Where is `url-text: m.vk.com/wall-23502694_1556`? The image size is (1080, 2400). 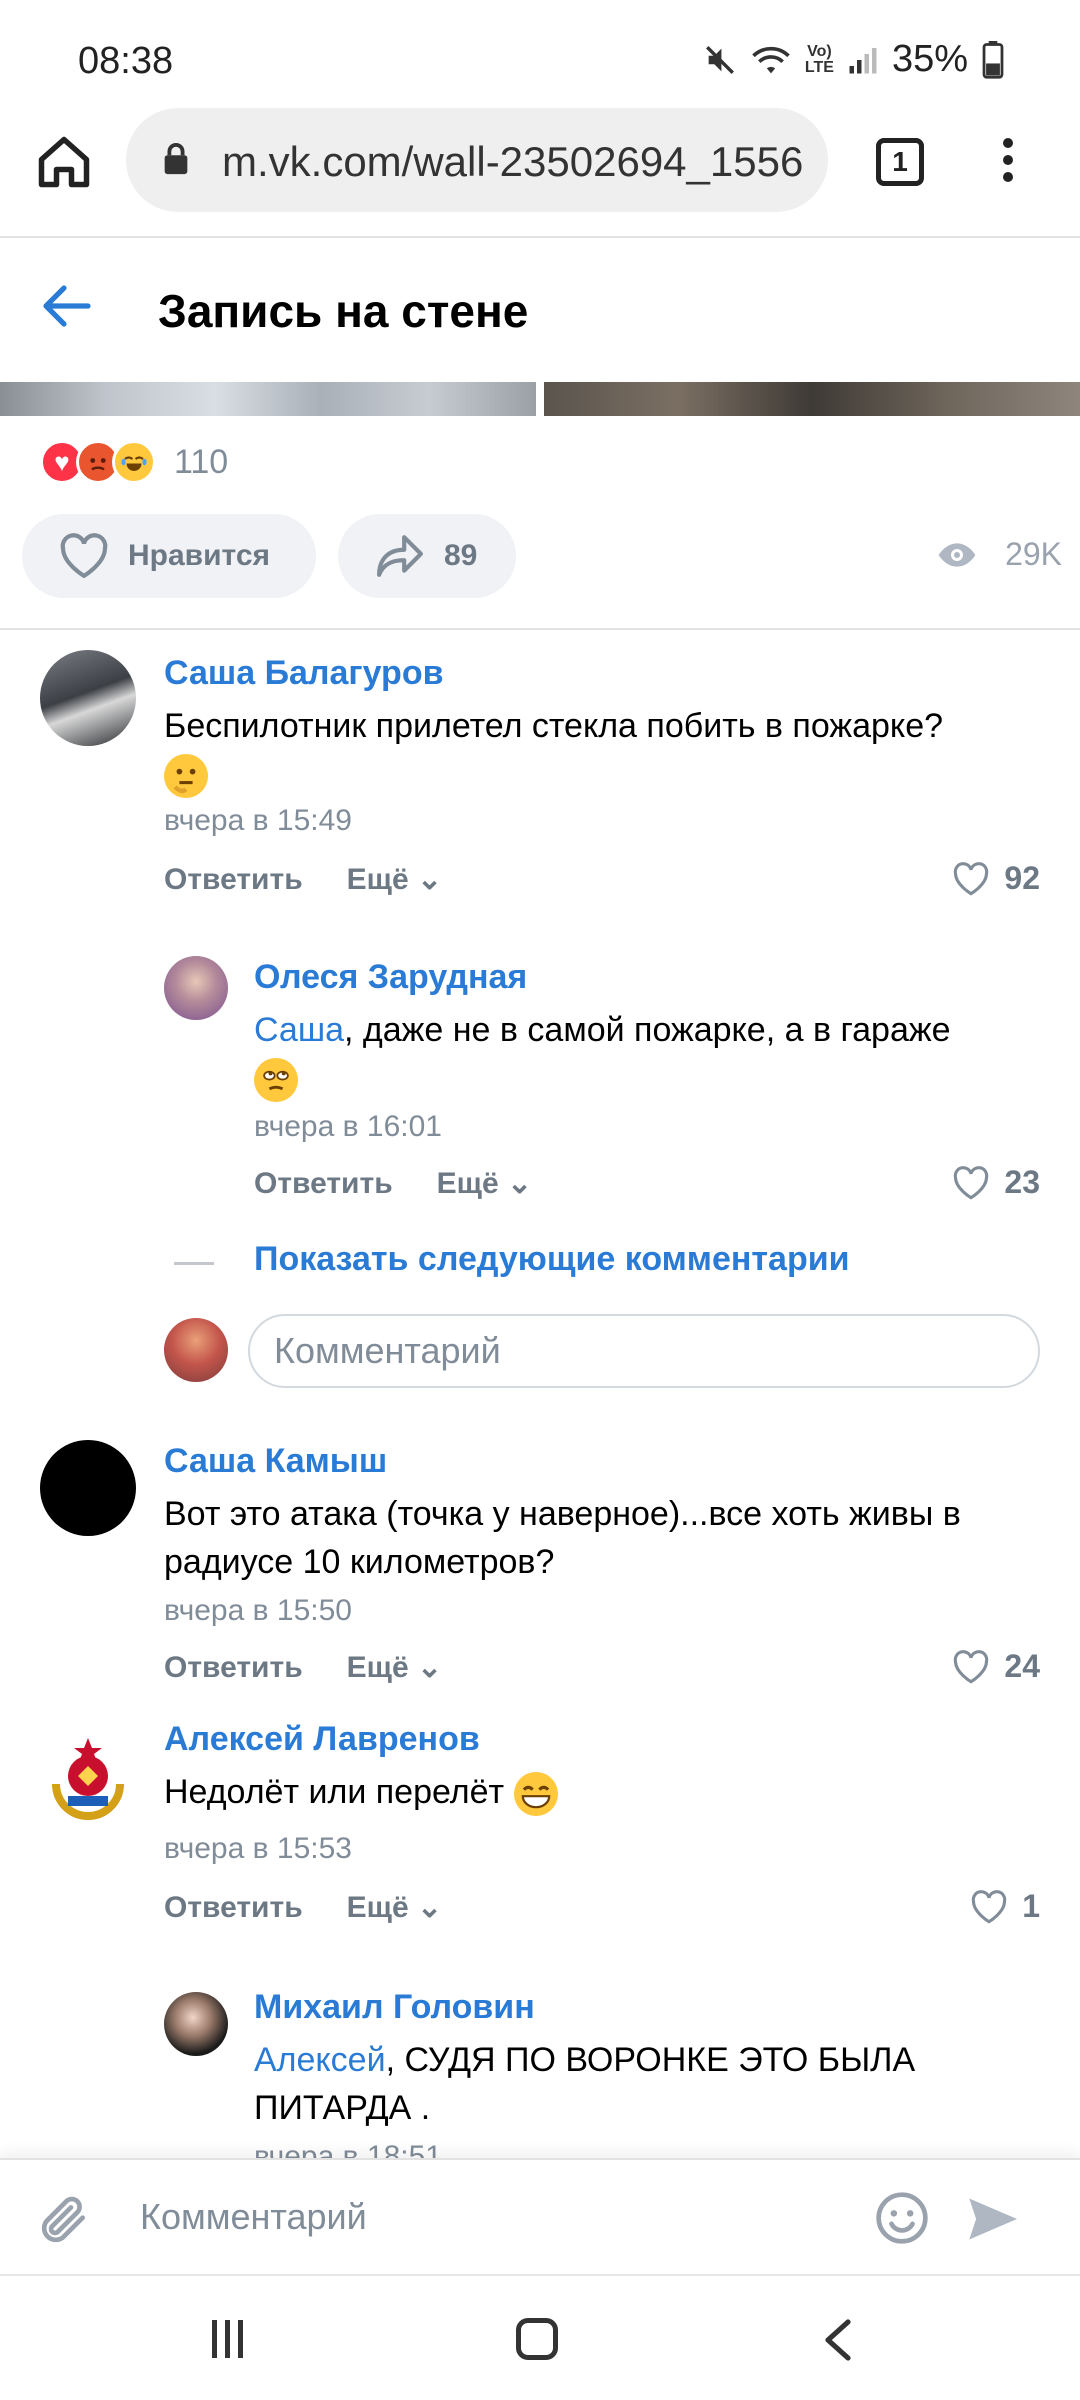 url-text: m.vk.com/wall-23502694_1556 is located at coordinates (512, 162).